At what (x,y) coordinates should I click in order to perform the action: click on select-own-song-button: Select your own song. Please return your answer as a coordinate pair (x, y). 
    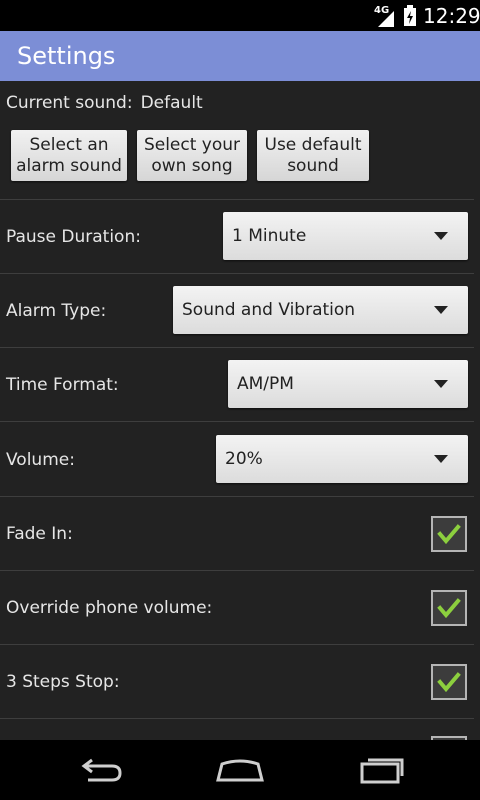
    Looking at the image, I should click on (192, 155).